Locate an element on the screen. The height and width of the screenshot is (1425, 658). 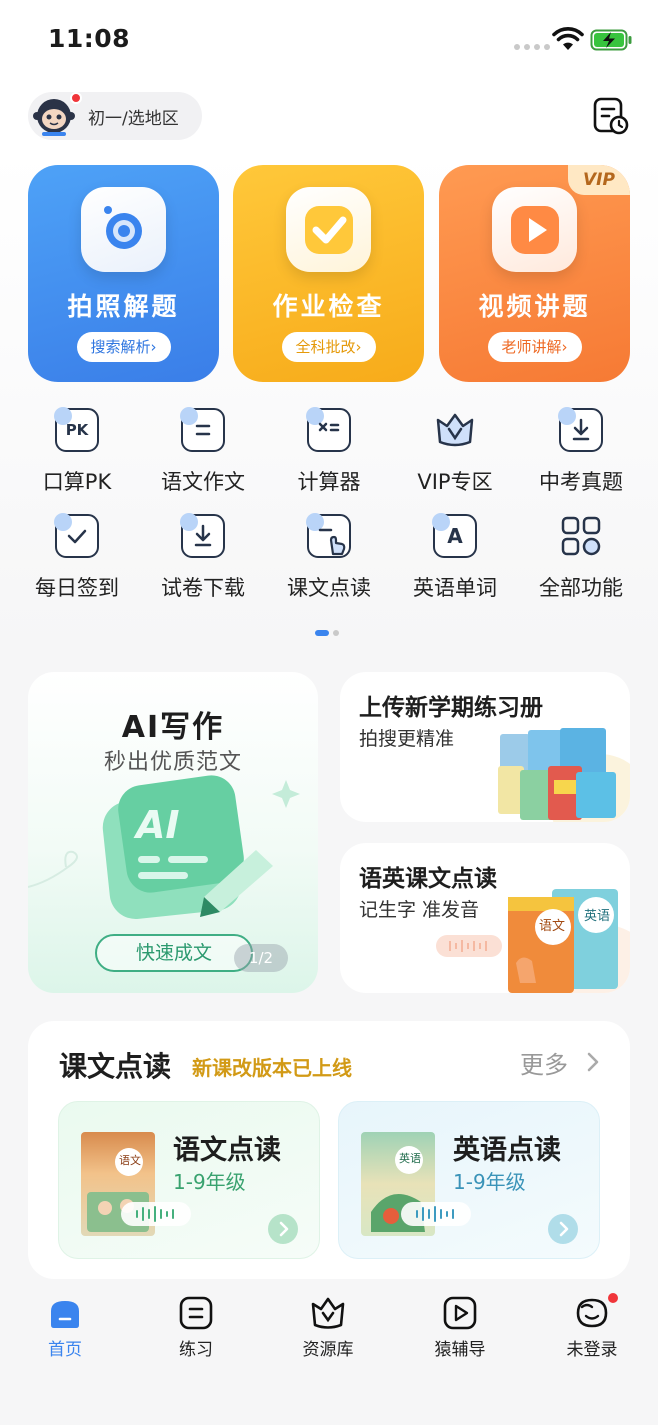
tab-label: 首页 is located at coordinates (65, 1350).